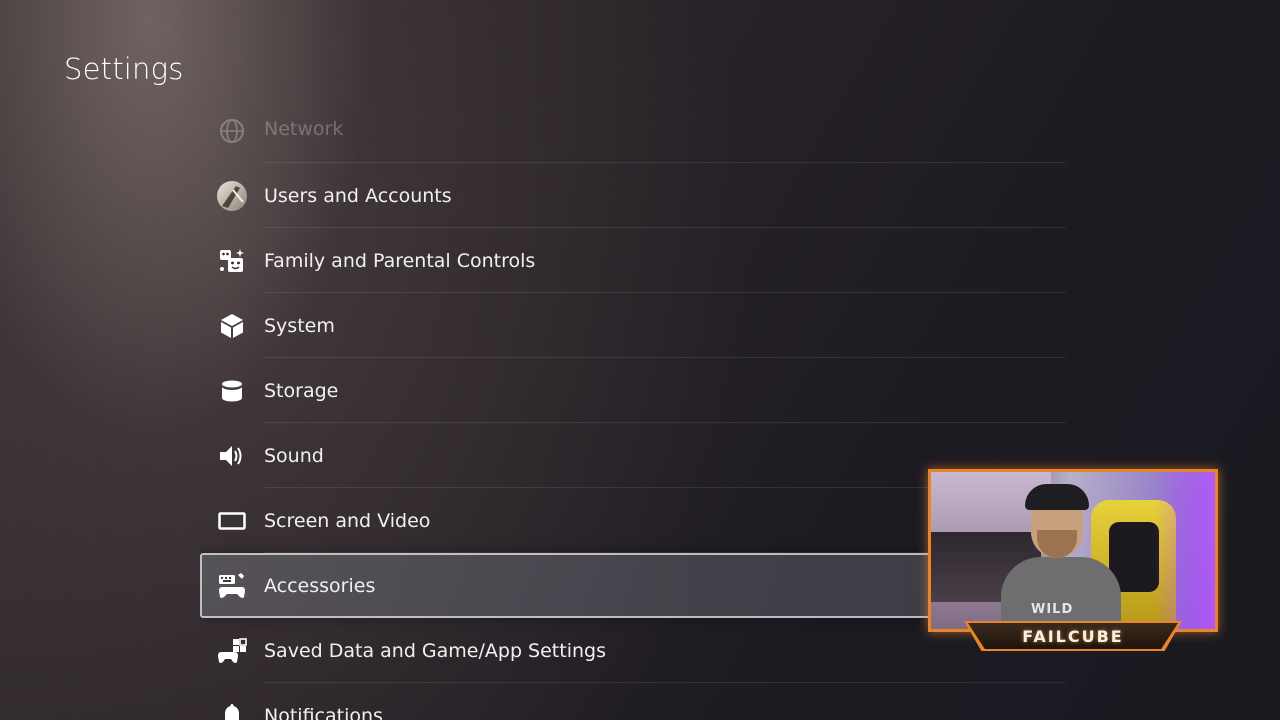 This screenshot has height=720, width=1280. What do you see at coordinates (1073, 550) in the screenshot?
I see `webcam-video: WILD` at bounding box center [1073, 550].